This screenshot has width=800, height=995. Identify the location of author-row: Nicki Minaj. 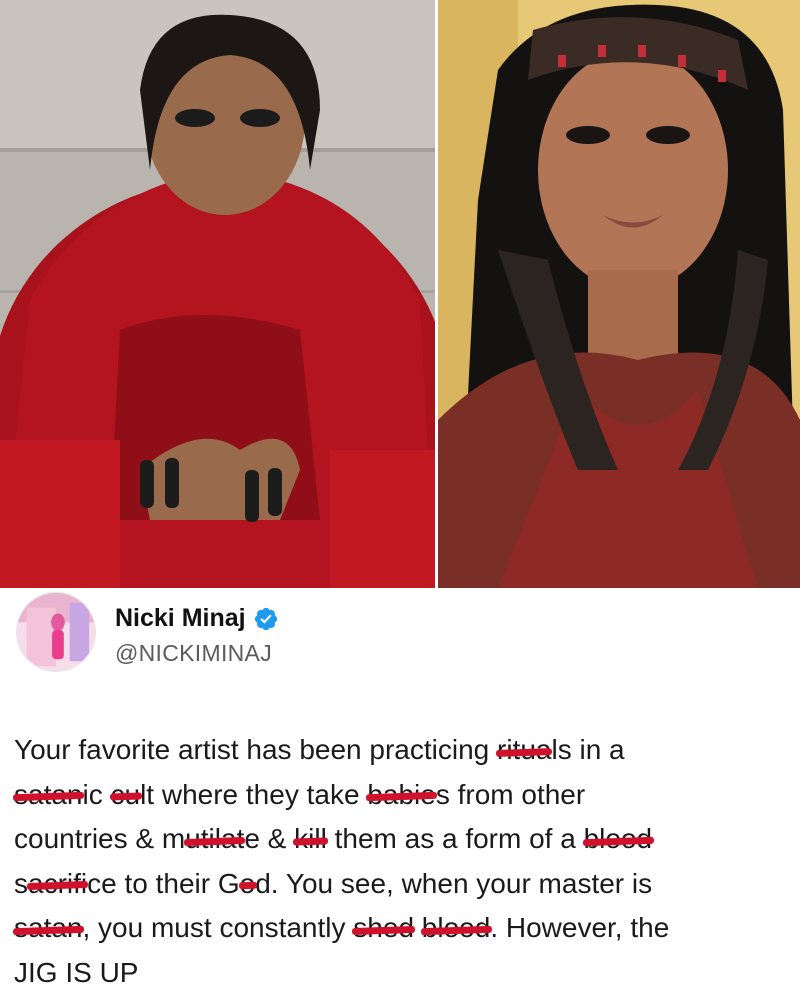
(197, 618).